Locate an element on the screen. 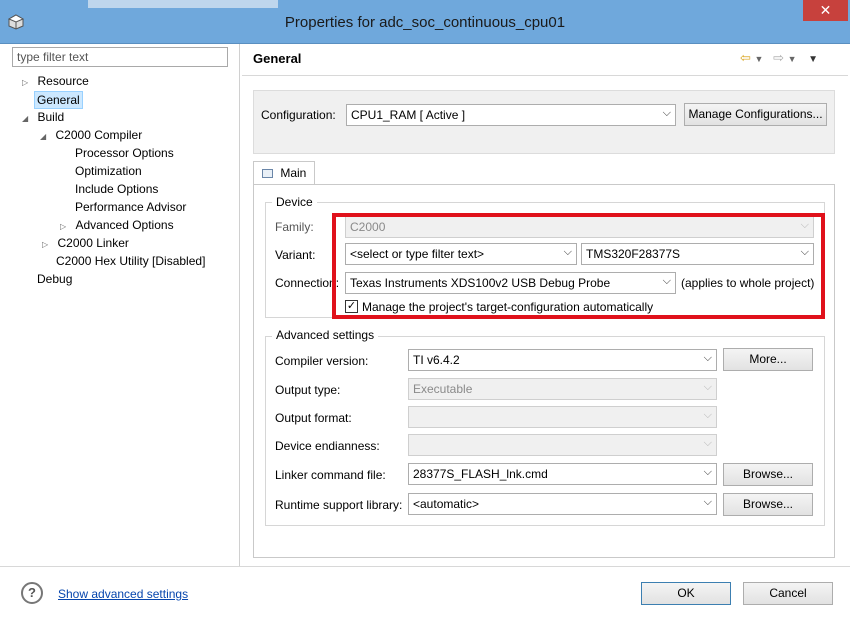  help-icon: ? is located at coordinates (32, 593).